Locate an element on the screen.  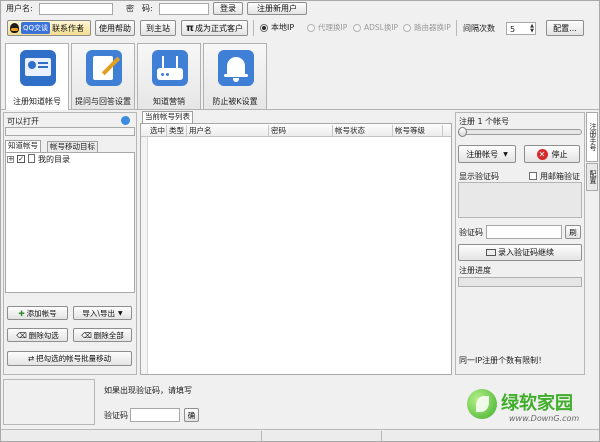
side-tab-register: 注册手号 is located at coordinates (592, 137).